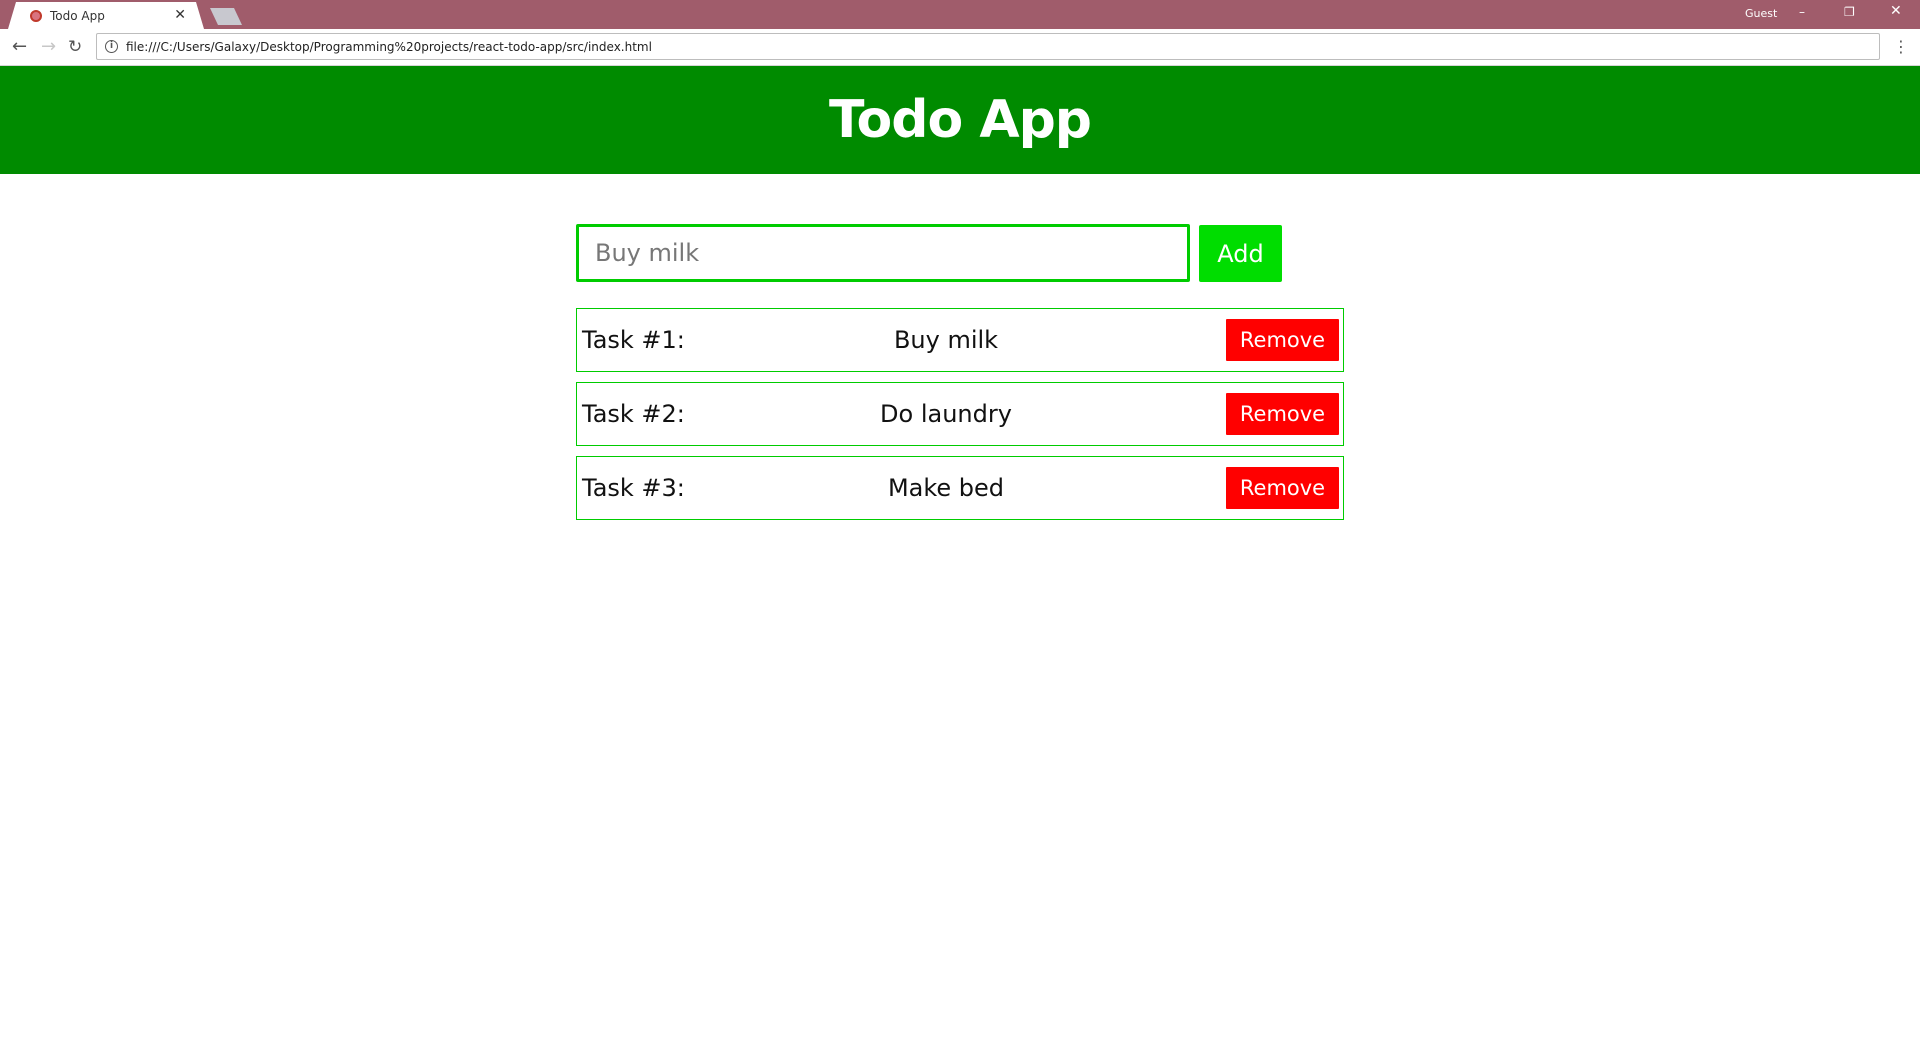 The height and width of the screenshot is (1038, 1920). I want to click on tab-close-icon: ✕, so click(180, 15).